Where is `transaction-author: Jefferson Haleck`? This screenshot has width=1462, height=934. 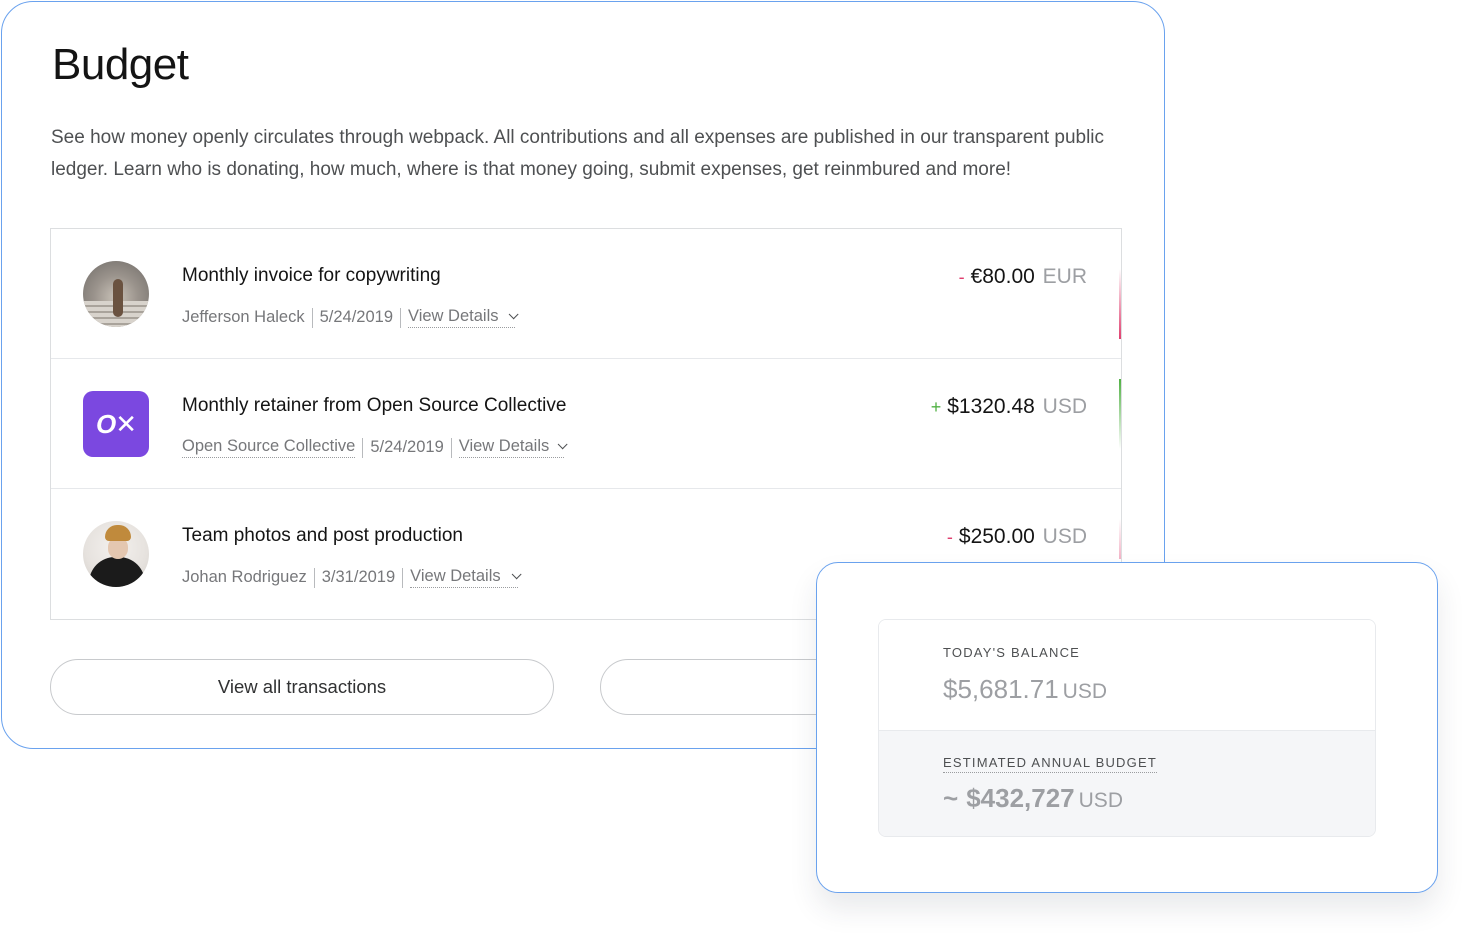 transaction-author: Jefferson Haleck is located at coordinates (243, 317).